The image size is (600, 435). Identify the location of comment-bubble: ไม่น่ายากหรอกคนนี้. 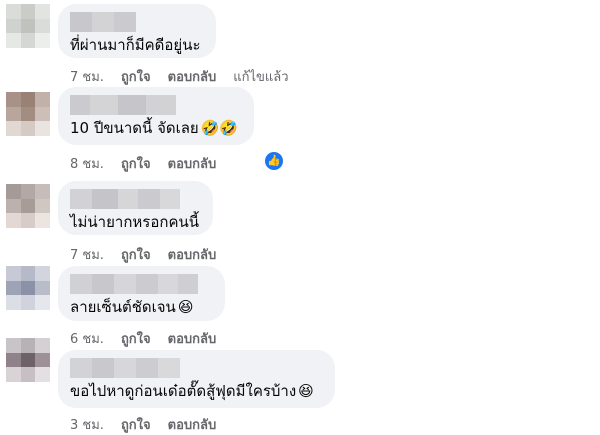
(135, 208).